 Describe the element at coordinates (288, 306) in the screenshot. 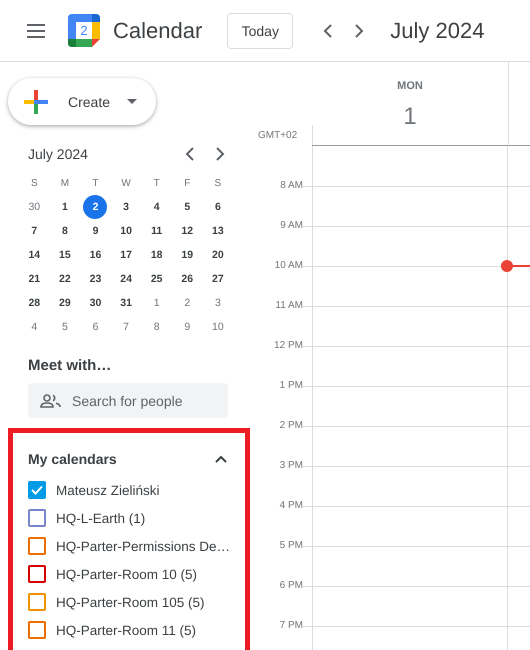

I see `hour-label: 11 AM` at that location.